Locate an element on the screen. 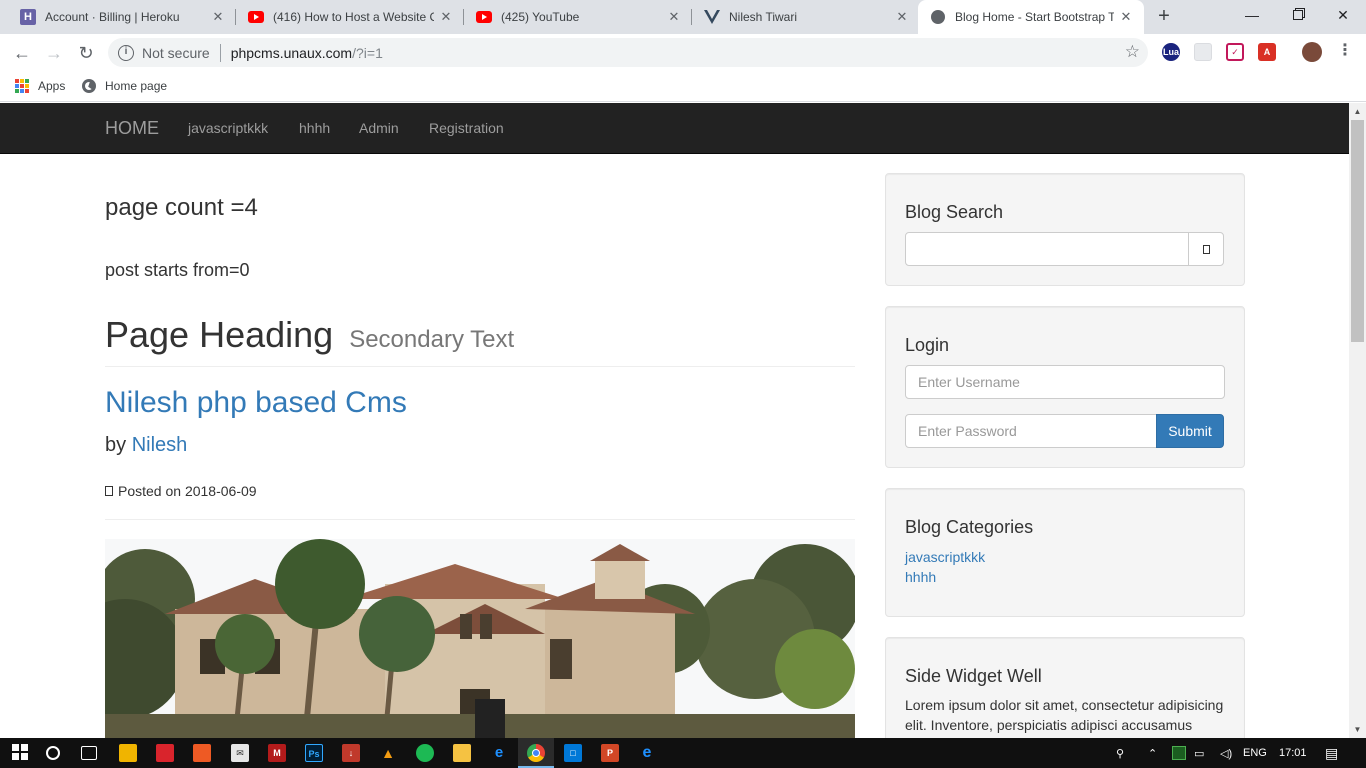  post-image is located at coordinates (480, 638).